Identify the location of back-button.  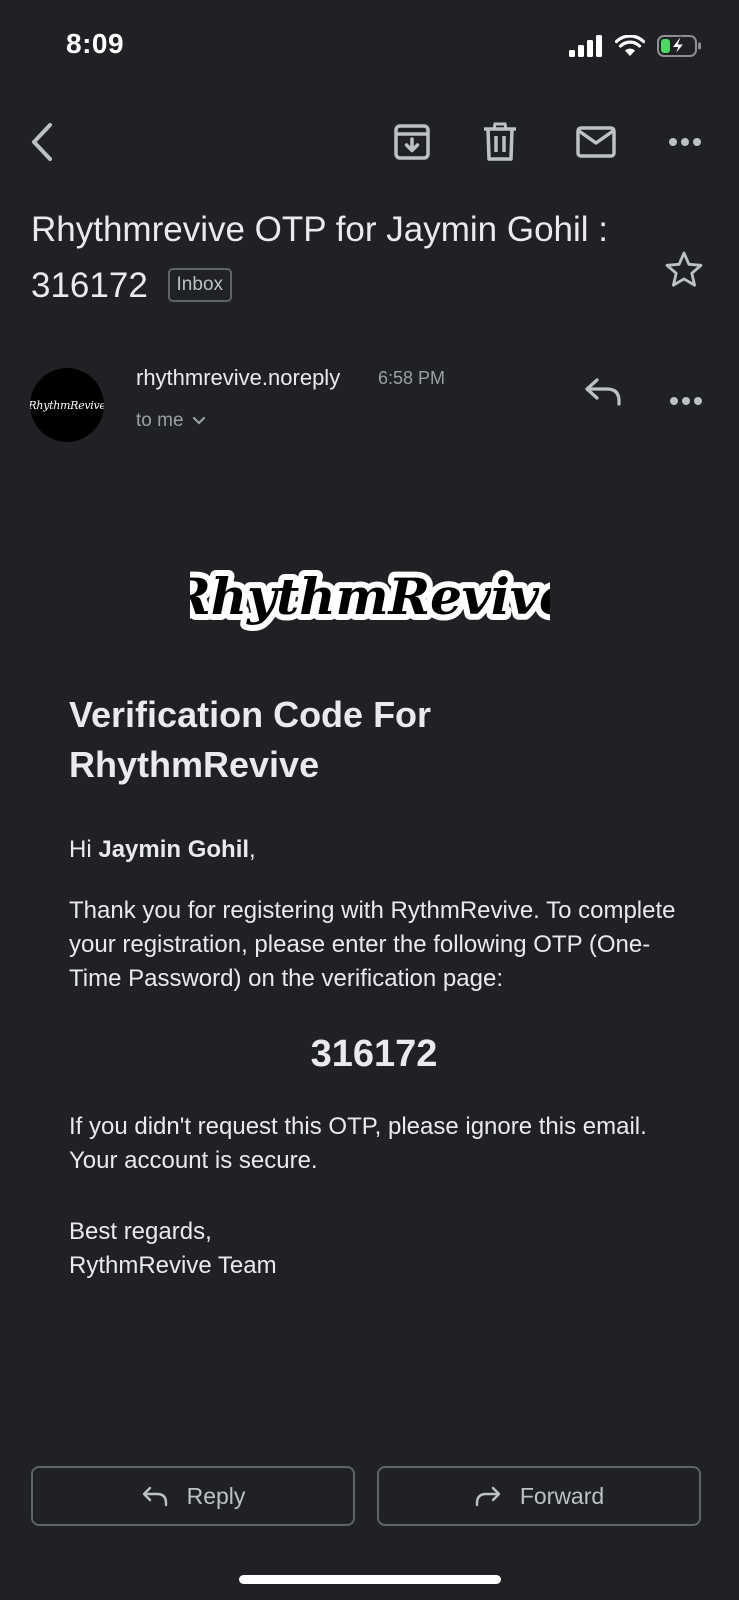
(42, 142).